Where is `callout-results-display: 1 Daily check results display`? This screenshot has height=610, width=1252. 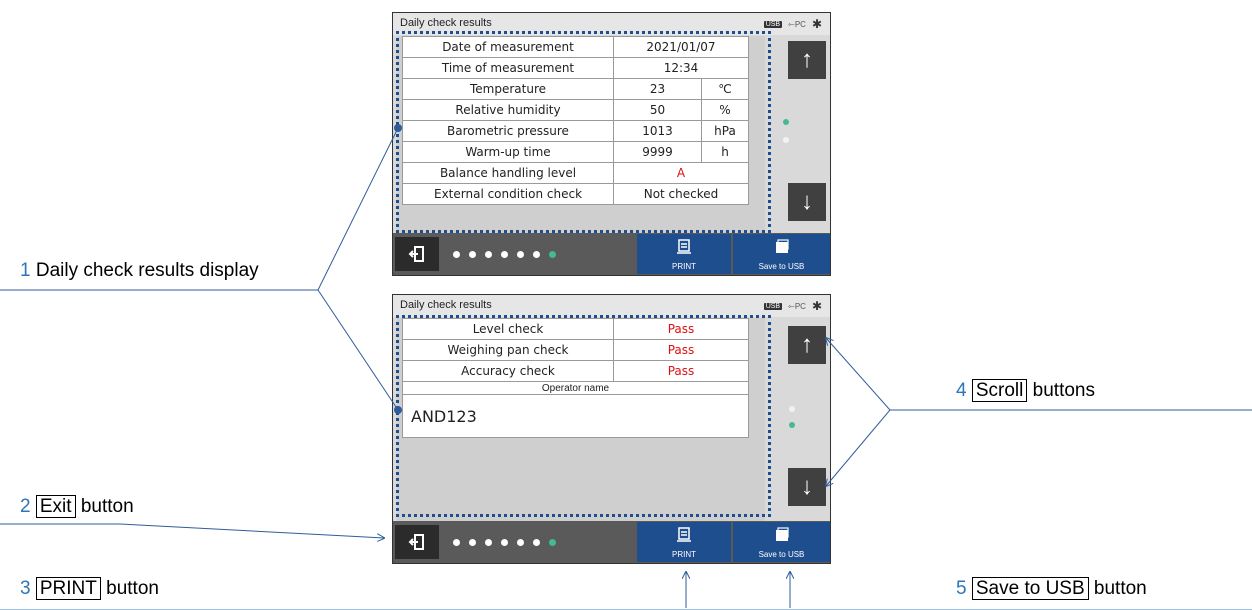 callout-results-display: 1 Daily check results display is located at coordinates (139, 270).